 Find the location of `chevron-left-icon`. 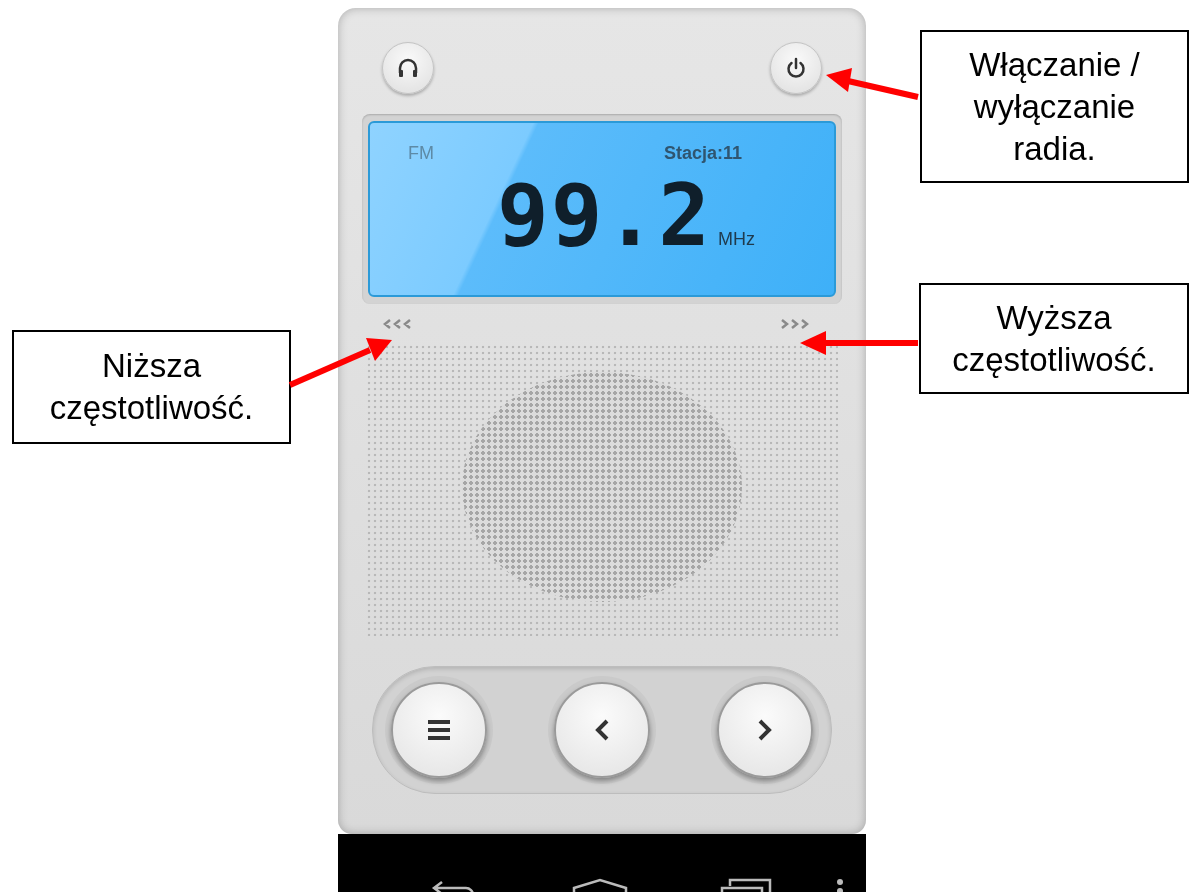

chevron-left-icon is located at coordinates (602, 730).